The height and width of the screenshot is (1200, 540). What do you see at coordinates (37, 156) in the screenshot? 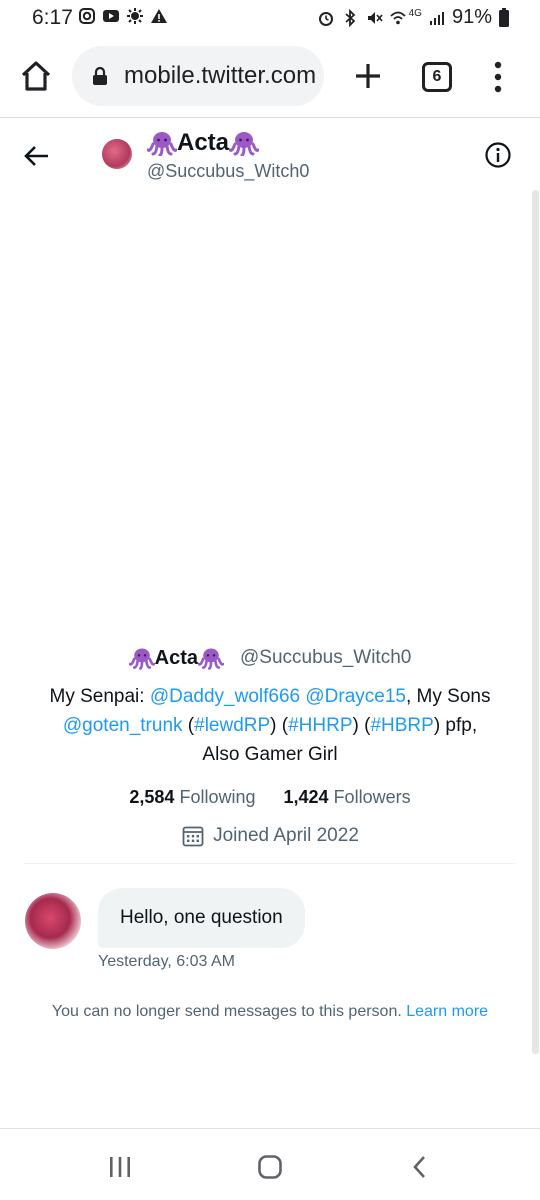
I see `arrow-left-icon` at bounding box center [37, 156].